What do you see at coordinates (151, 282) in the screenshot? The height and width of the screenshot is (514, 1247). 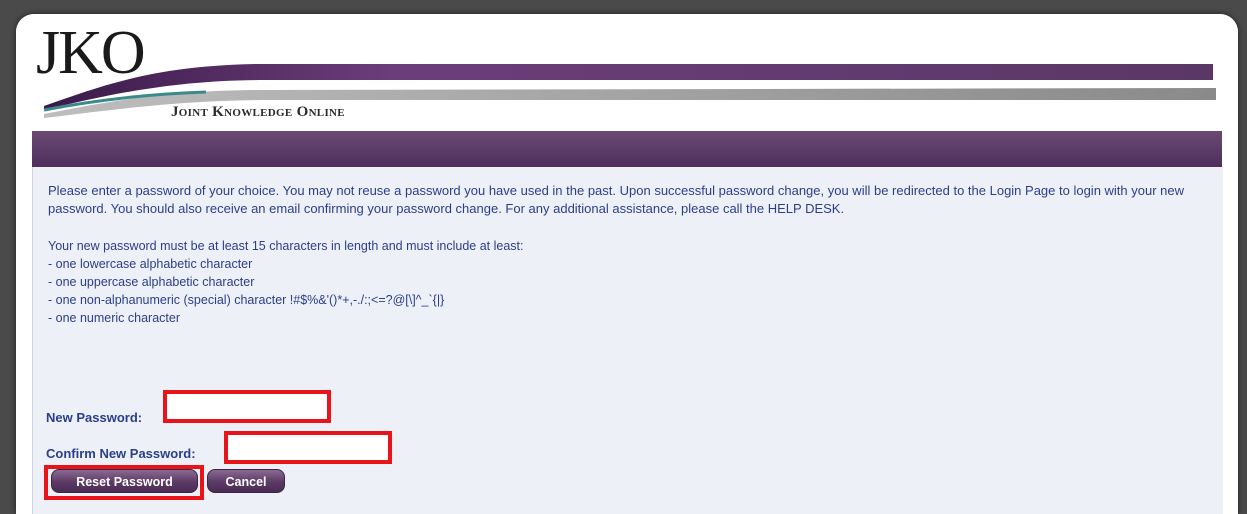 I see `requirement-item: - one uppercase alphabetic character` at bounding box center [151, 282].